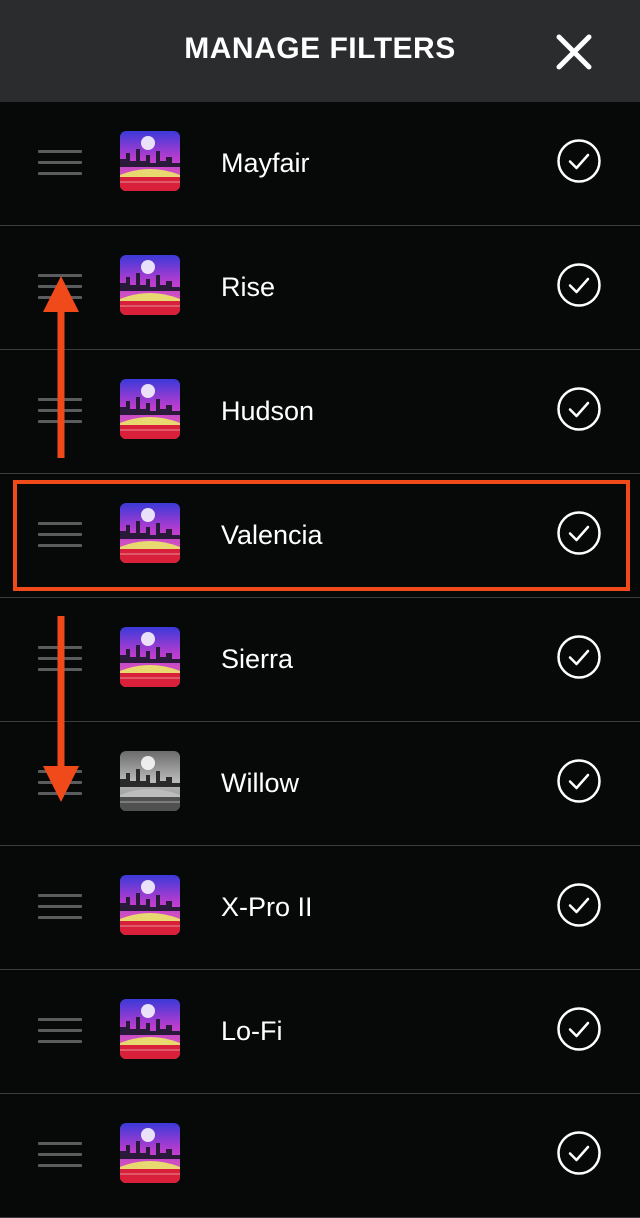  I want to click on filter-row: Sierra, so click(320, 660).